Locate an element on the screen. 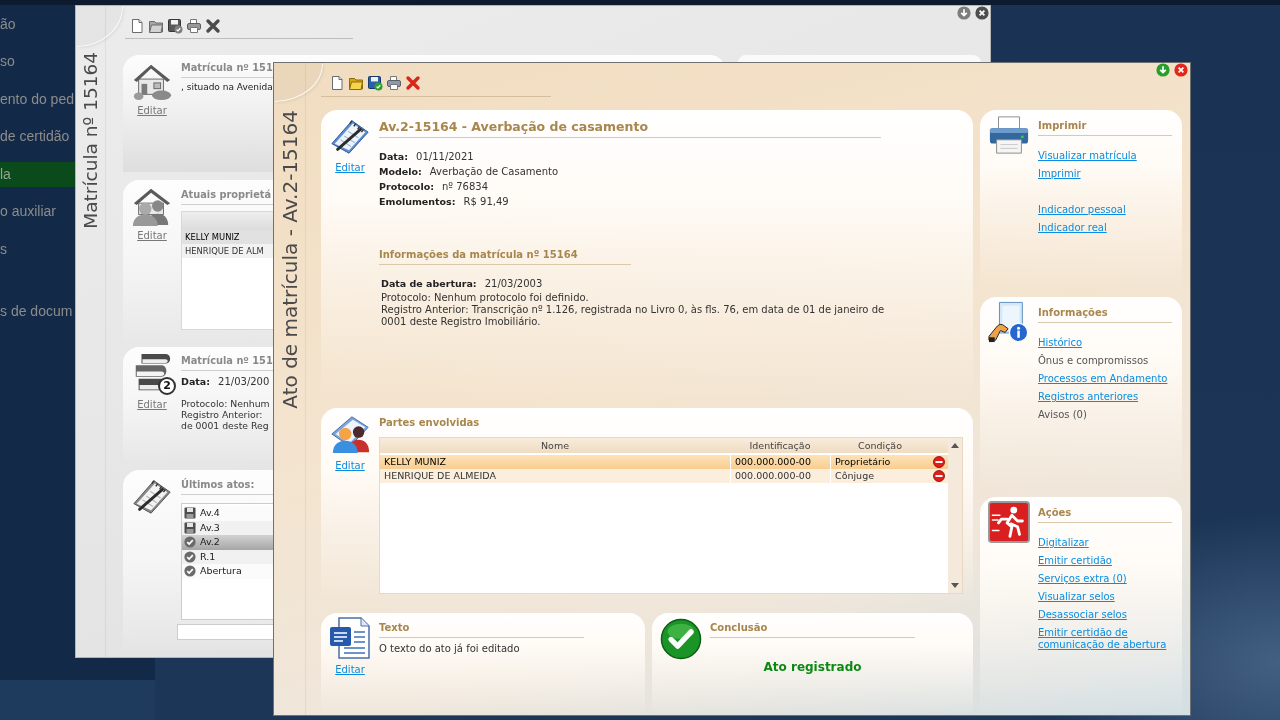  list-item: Abertura is located at coordinates (228, 571).